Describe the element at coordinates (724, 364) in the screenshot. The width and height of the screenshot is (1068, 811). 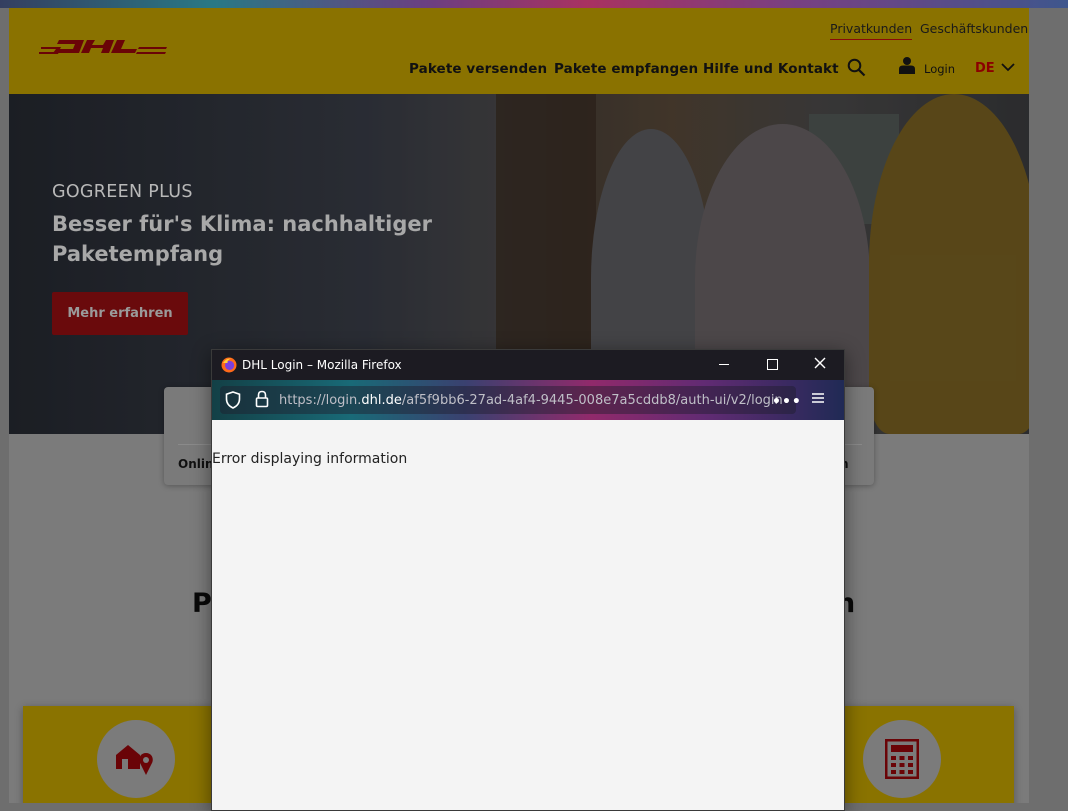
I see `minimize-icon` at that location.